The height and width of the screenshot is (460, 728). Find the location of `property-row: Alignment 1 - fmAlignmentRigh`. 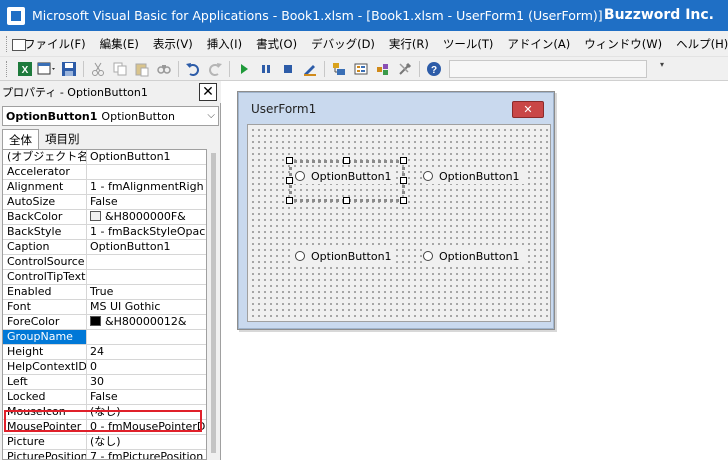

property-row: Alignment 1 - fmAlignmentRigh is located at coordinates (104, 187).